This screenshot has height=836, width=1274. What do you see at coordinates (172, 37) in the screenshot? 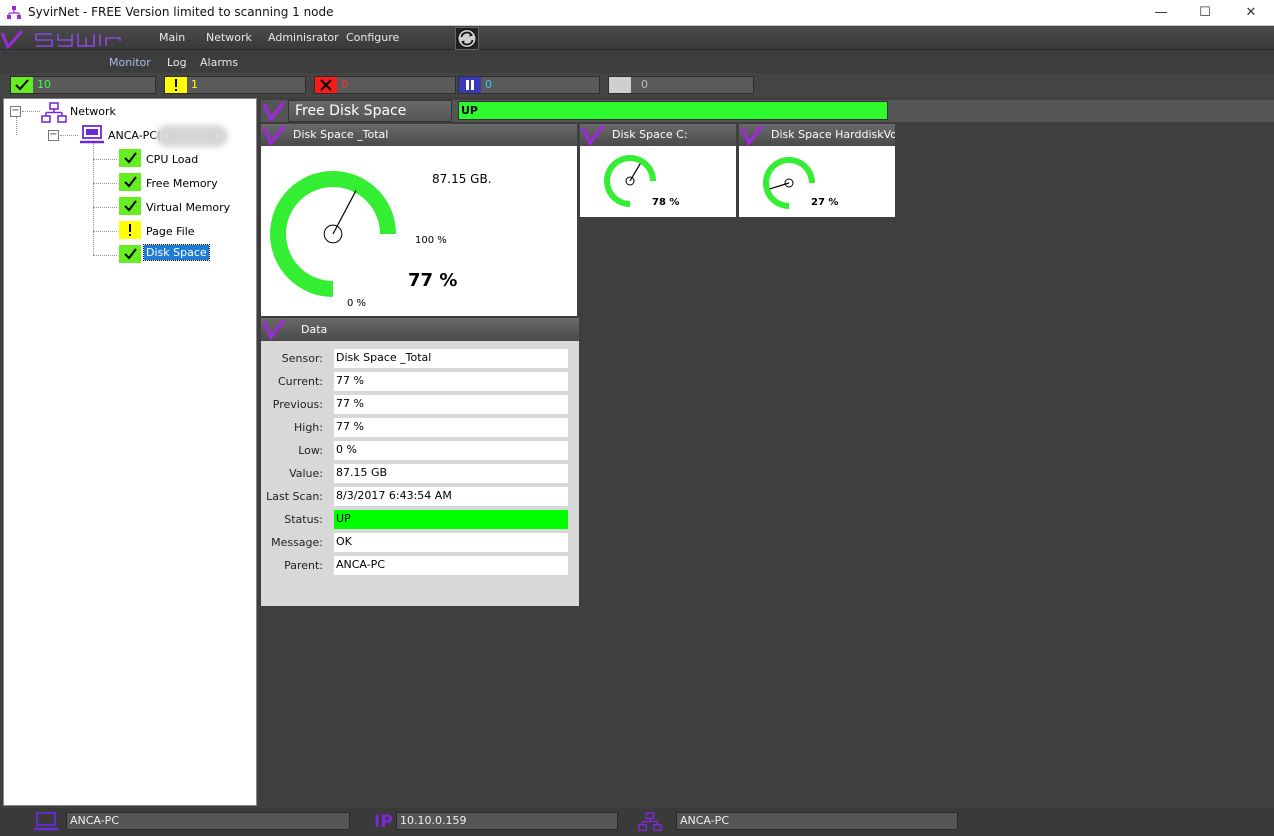
I see `menu-main: Main` at bounding box center [172, 37].